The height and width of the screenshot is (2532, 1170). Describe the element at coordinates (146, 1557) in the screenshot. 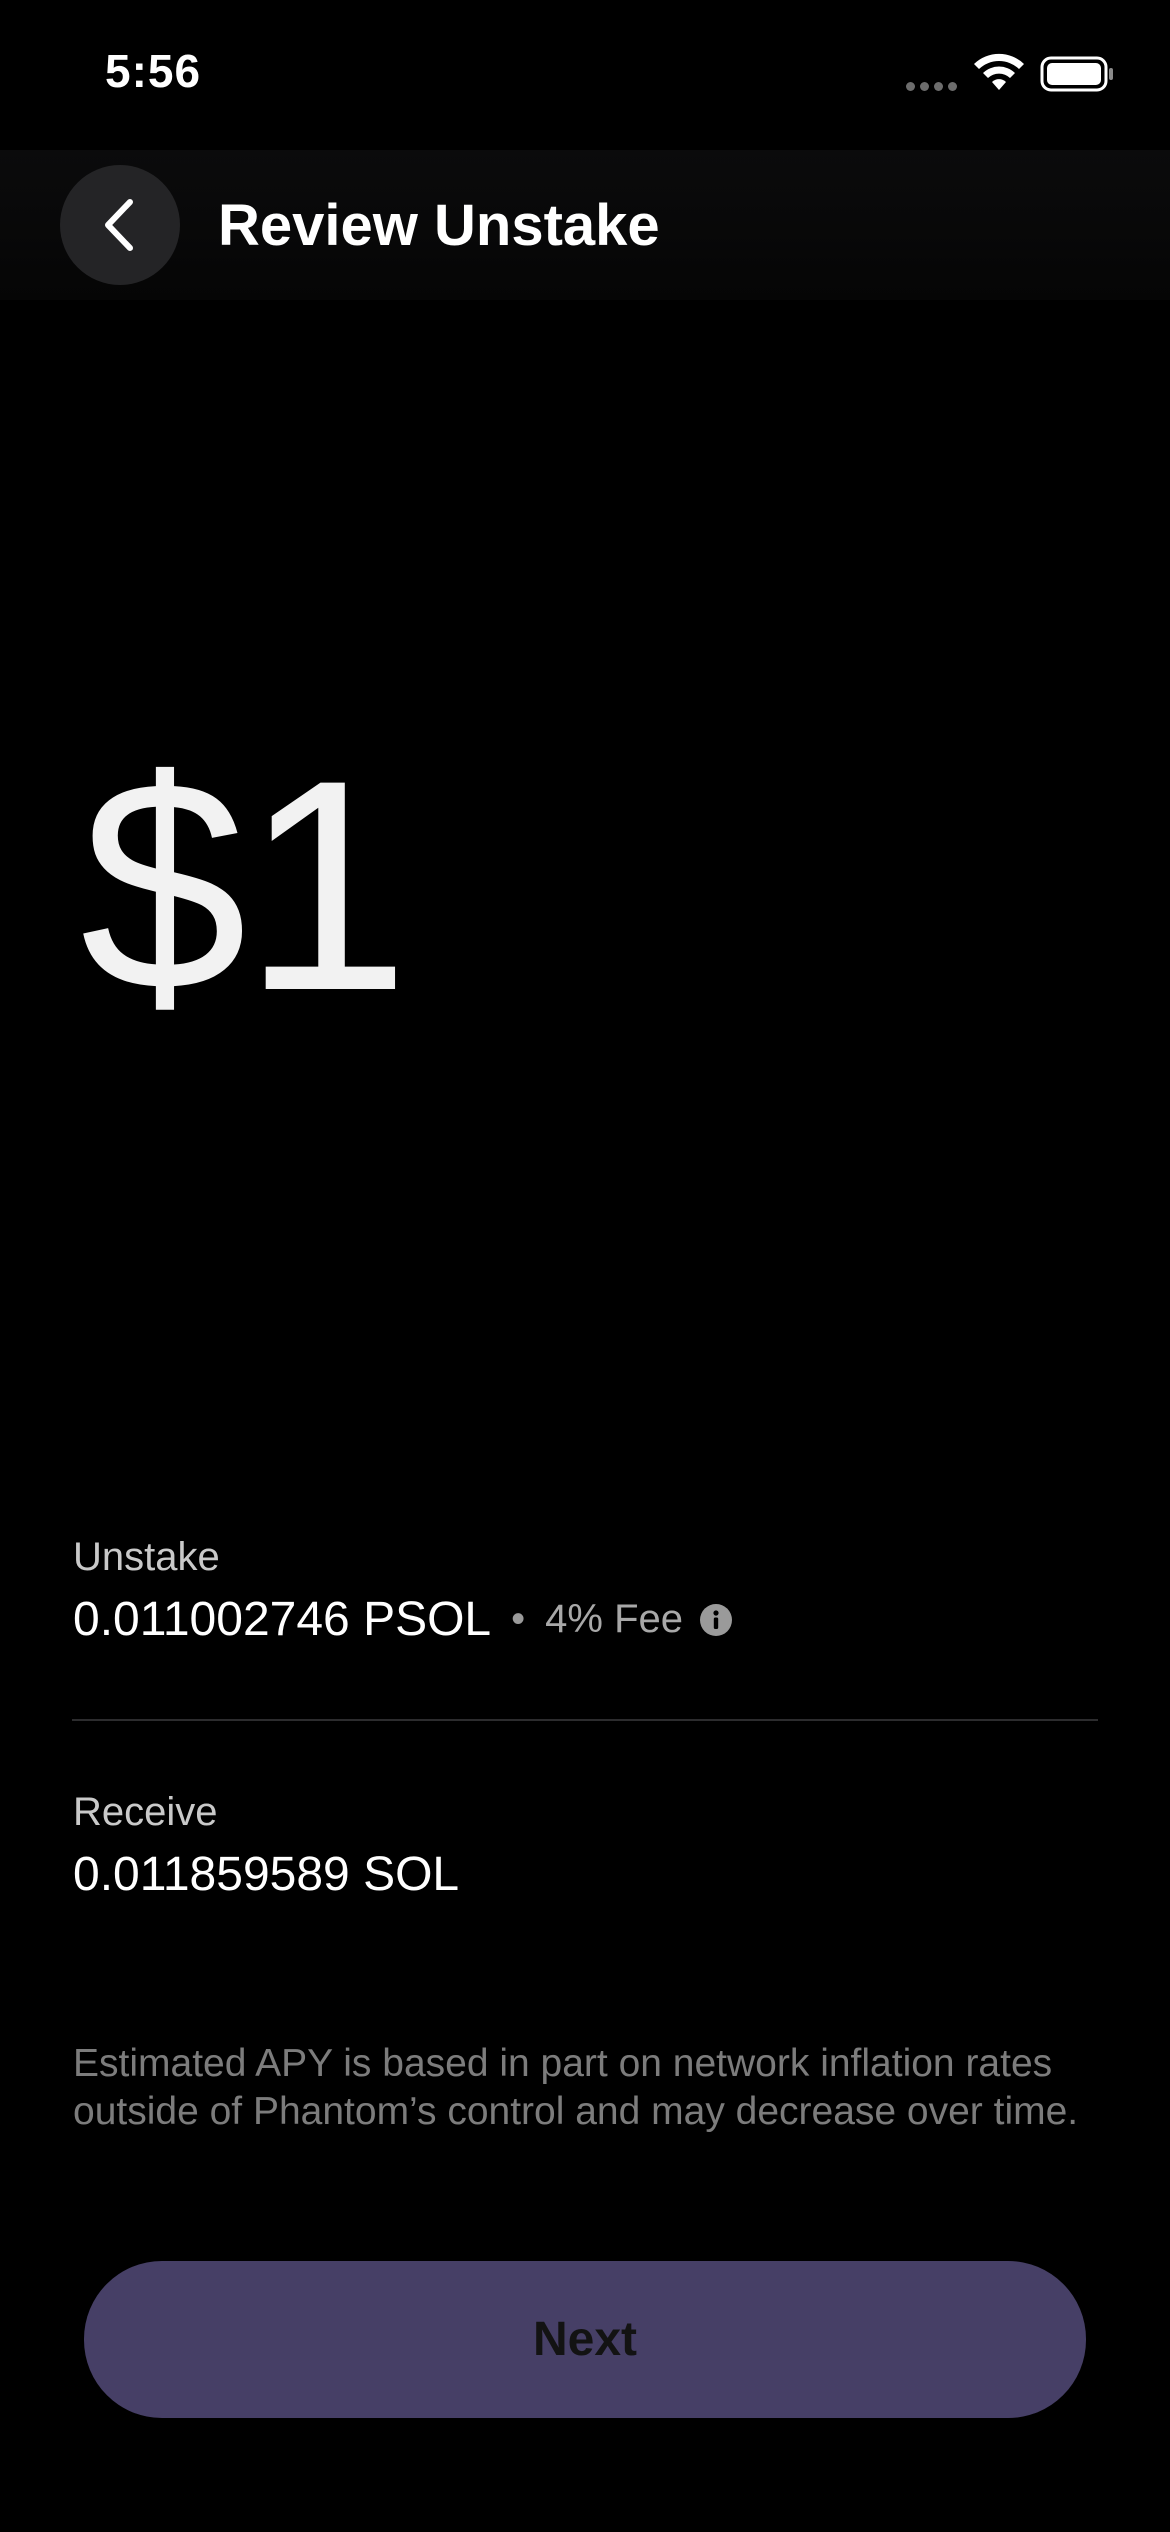

I see `unstake-label: Unstake` at that location.